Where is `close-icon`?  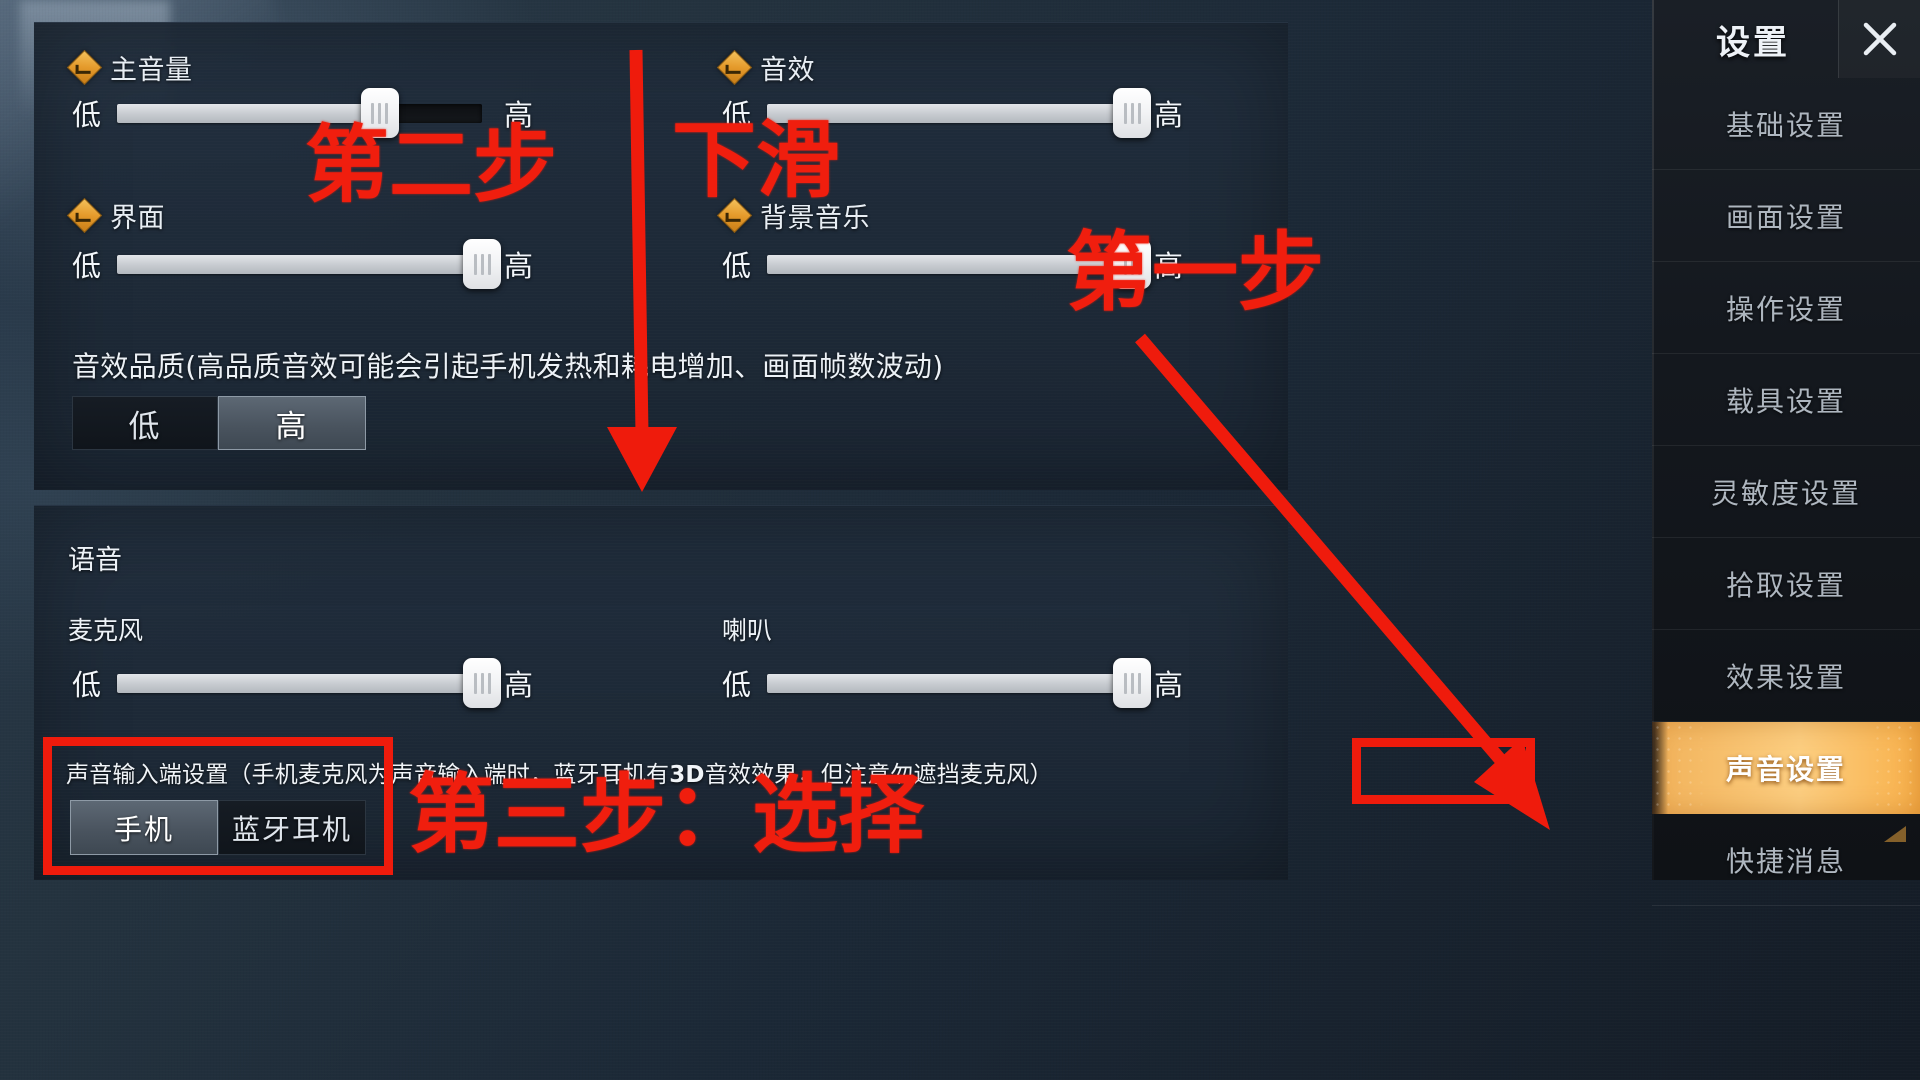
close-icon is located at coordinates (1879, 39).